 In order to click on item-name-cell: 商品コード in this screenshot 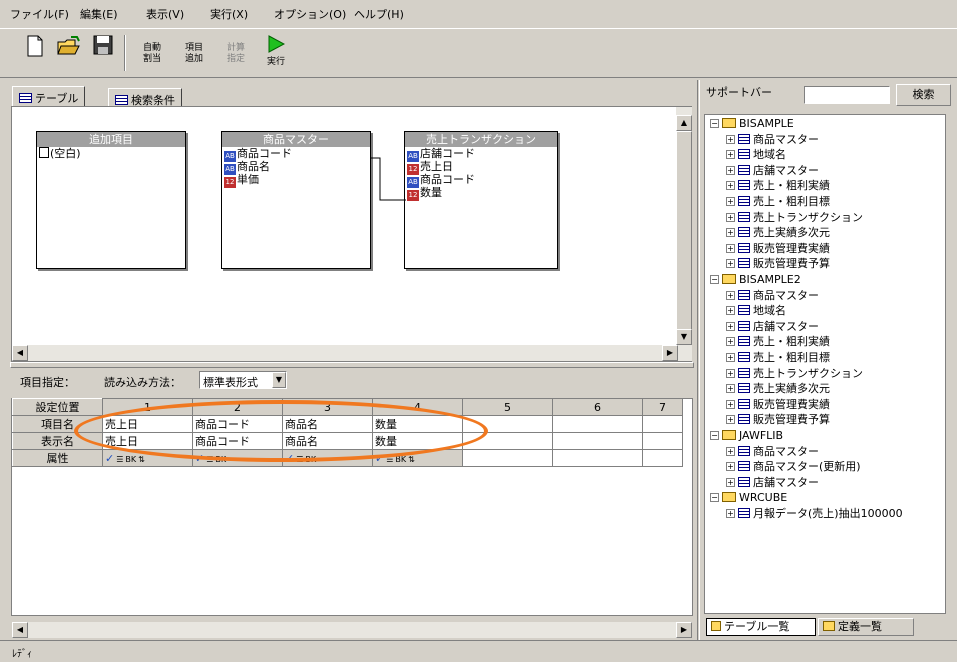, I will do `click(237, 424)`.